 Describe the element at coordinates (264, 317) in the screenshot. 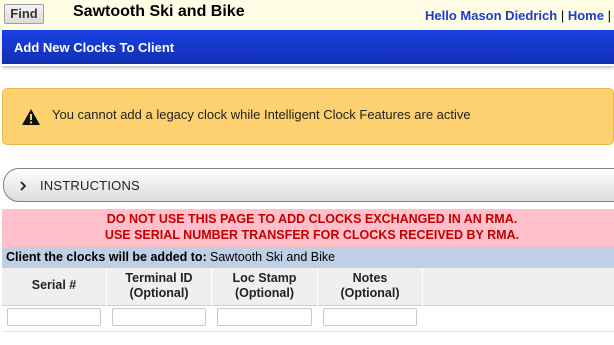

I see `loc-stamp-input` at that location.